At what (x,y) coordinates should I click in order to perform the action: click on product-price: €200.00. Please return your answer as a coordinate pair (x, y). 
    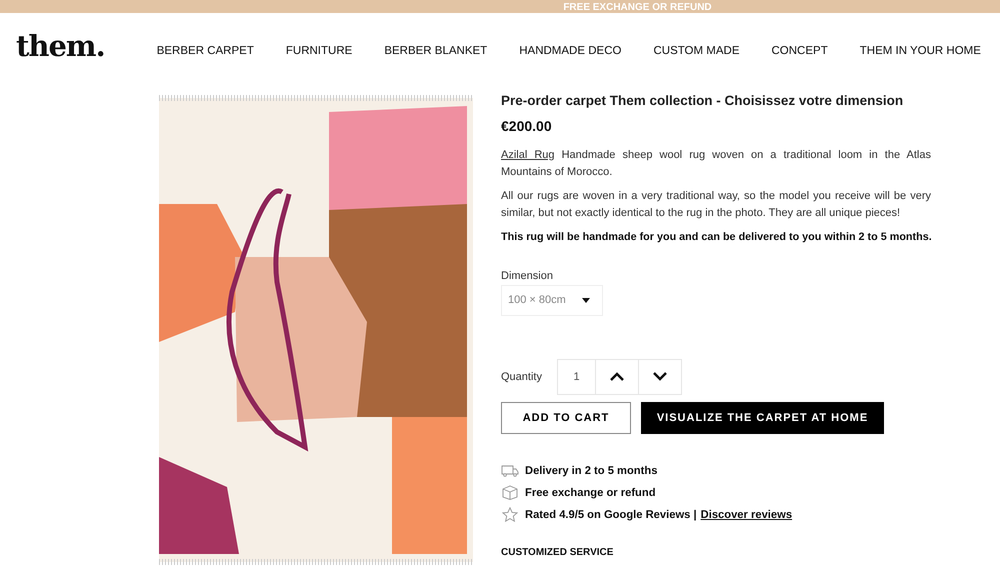
    Looking at the image, I should click on (527, 126).